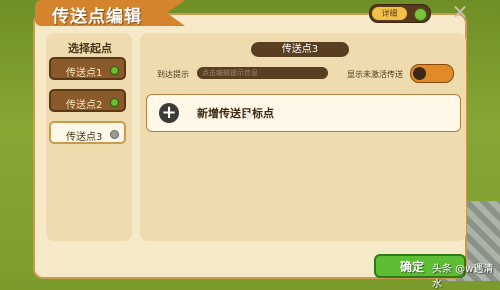 The image size is (500, 290). Describe the element at coordinates (412, 267) in the screenshot. I see `confirm-label: 确定` at that location.